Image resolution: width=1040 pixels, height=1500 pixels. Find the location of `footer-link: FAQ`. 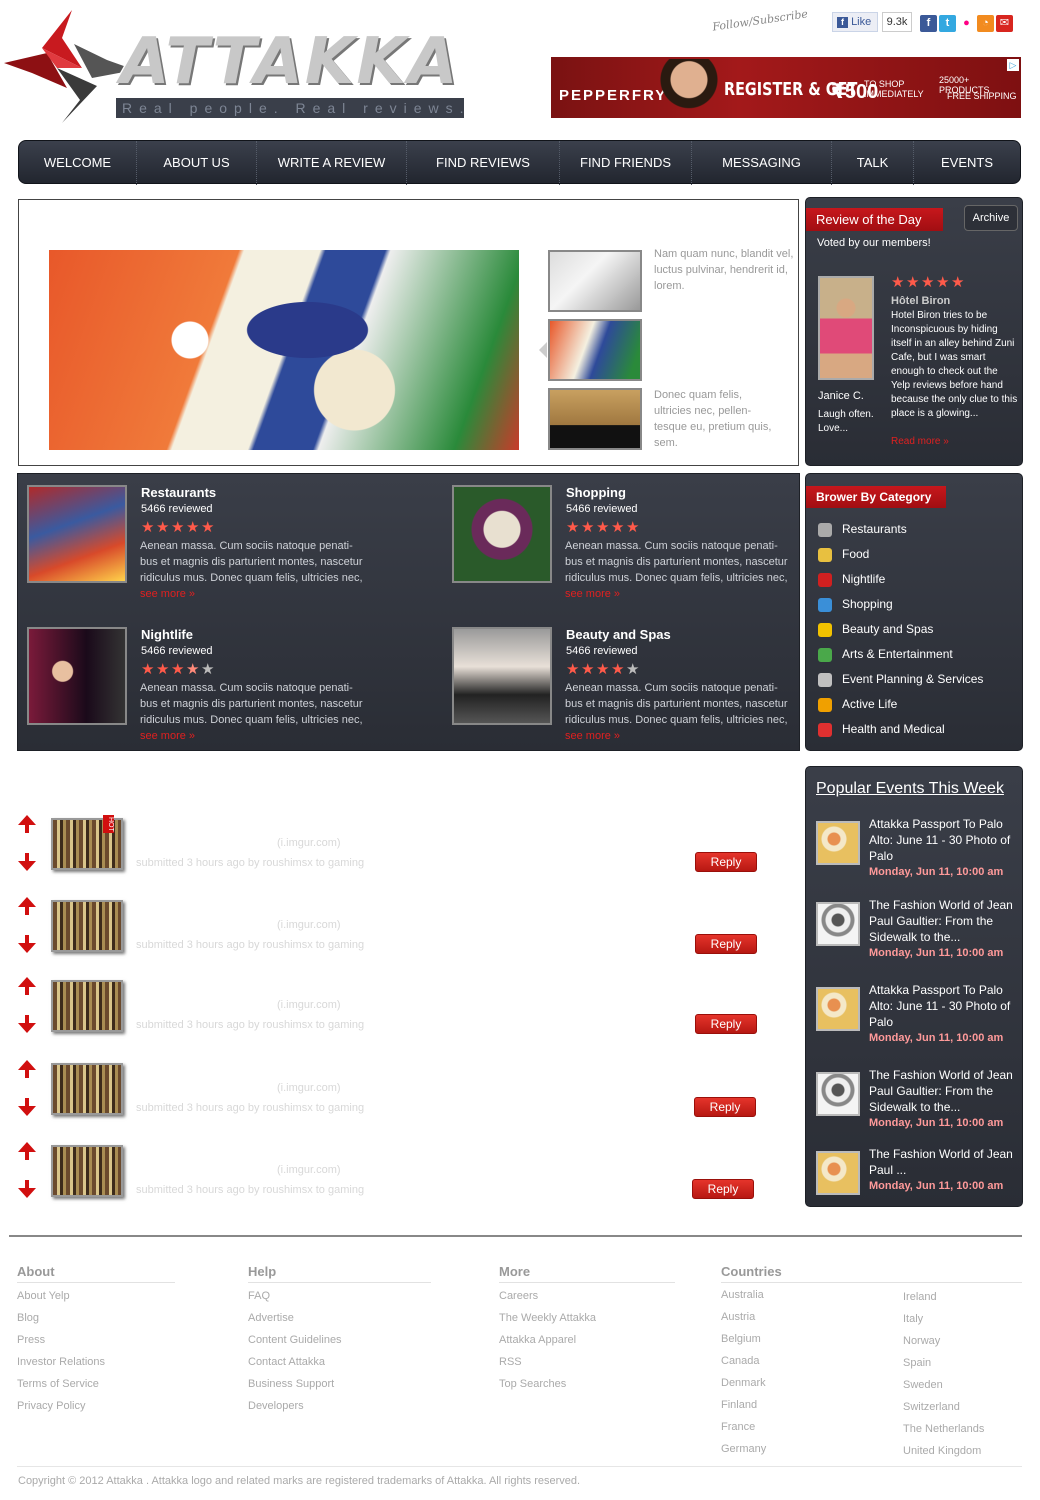

footer-link: FAQ is located at coordinates (339, 1296).